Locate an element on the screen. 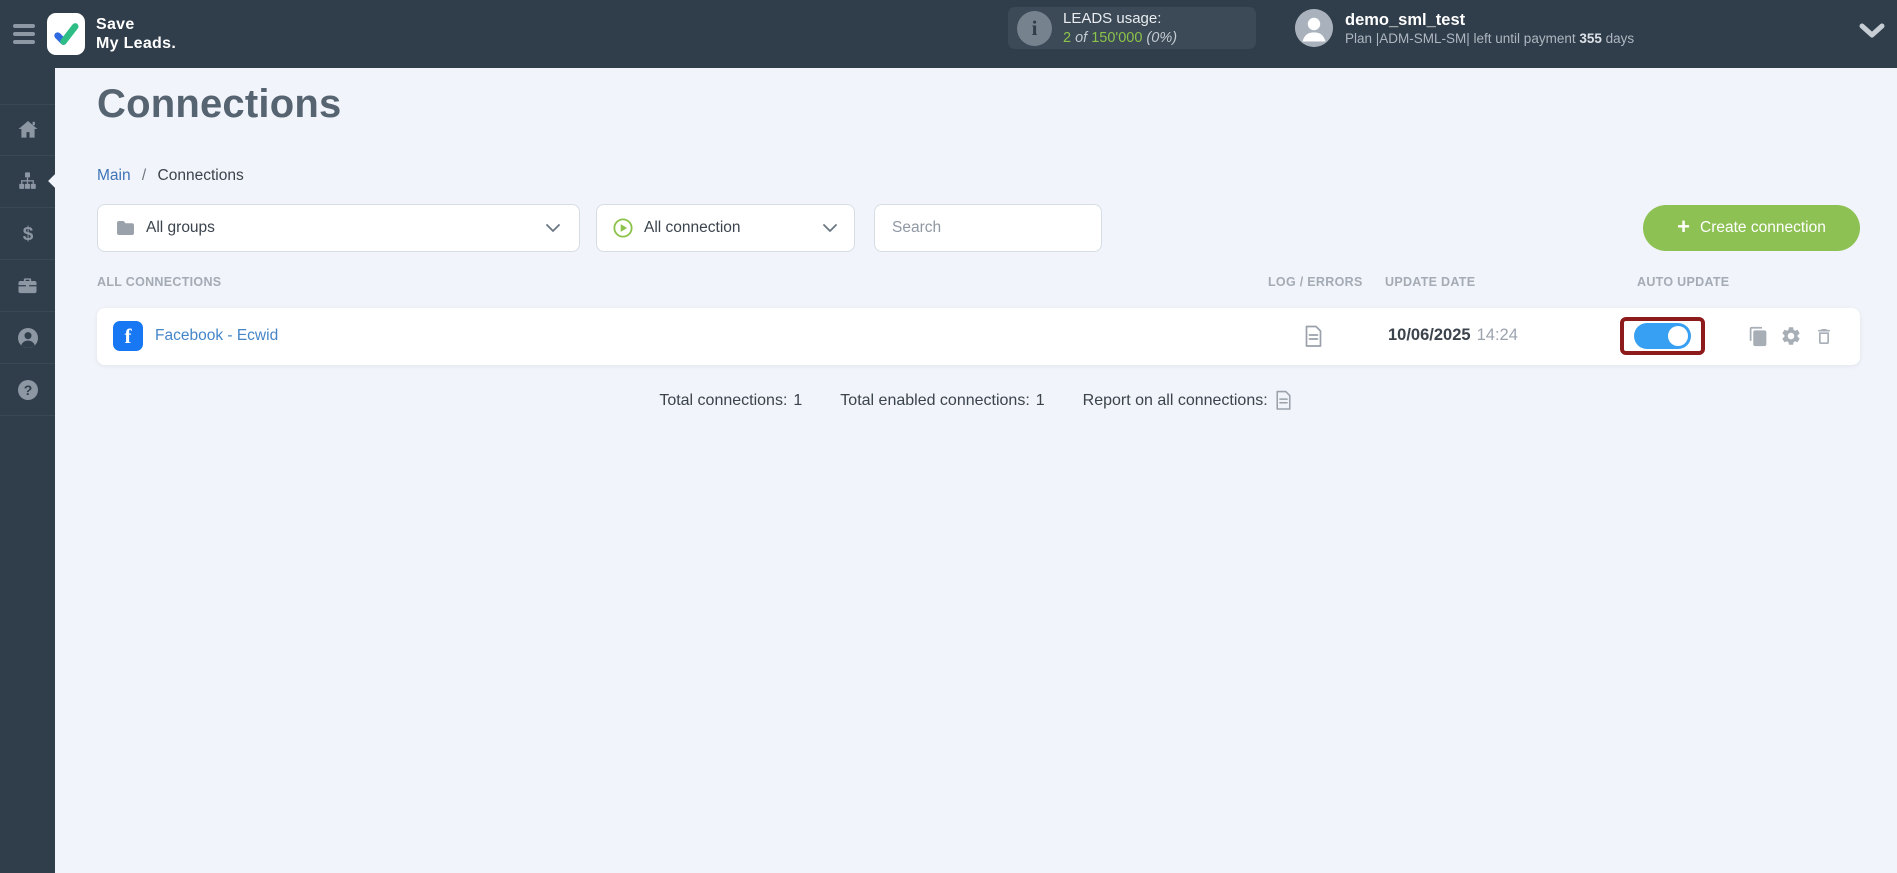 This screenshot has height=873, width=1897. groups-dropdown-value: All groups is located at coordinates (180, 227).